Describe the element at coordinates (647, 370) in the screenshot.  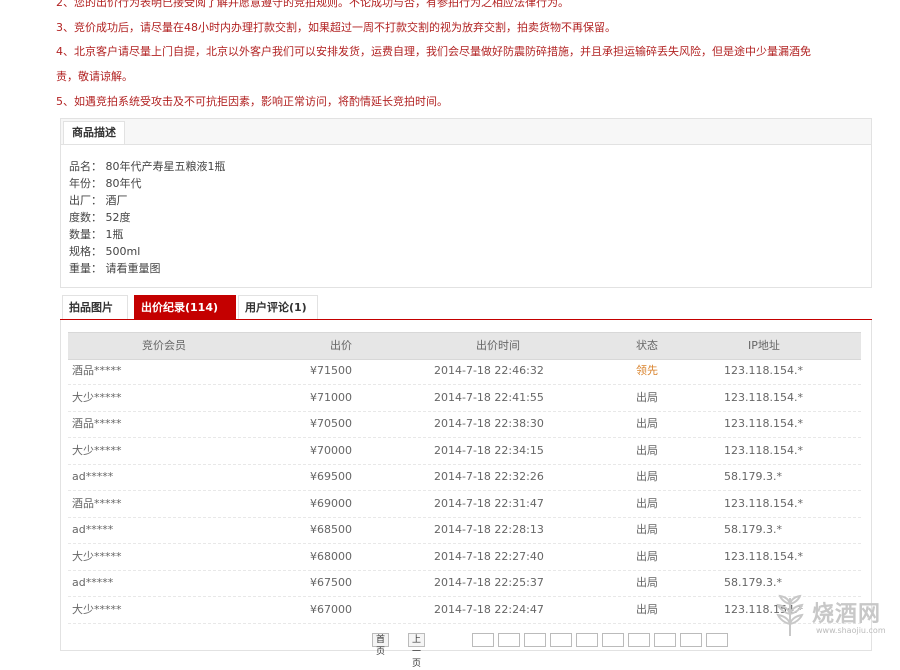
I see `cell-status: 领先` at that location.